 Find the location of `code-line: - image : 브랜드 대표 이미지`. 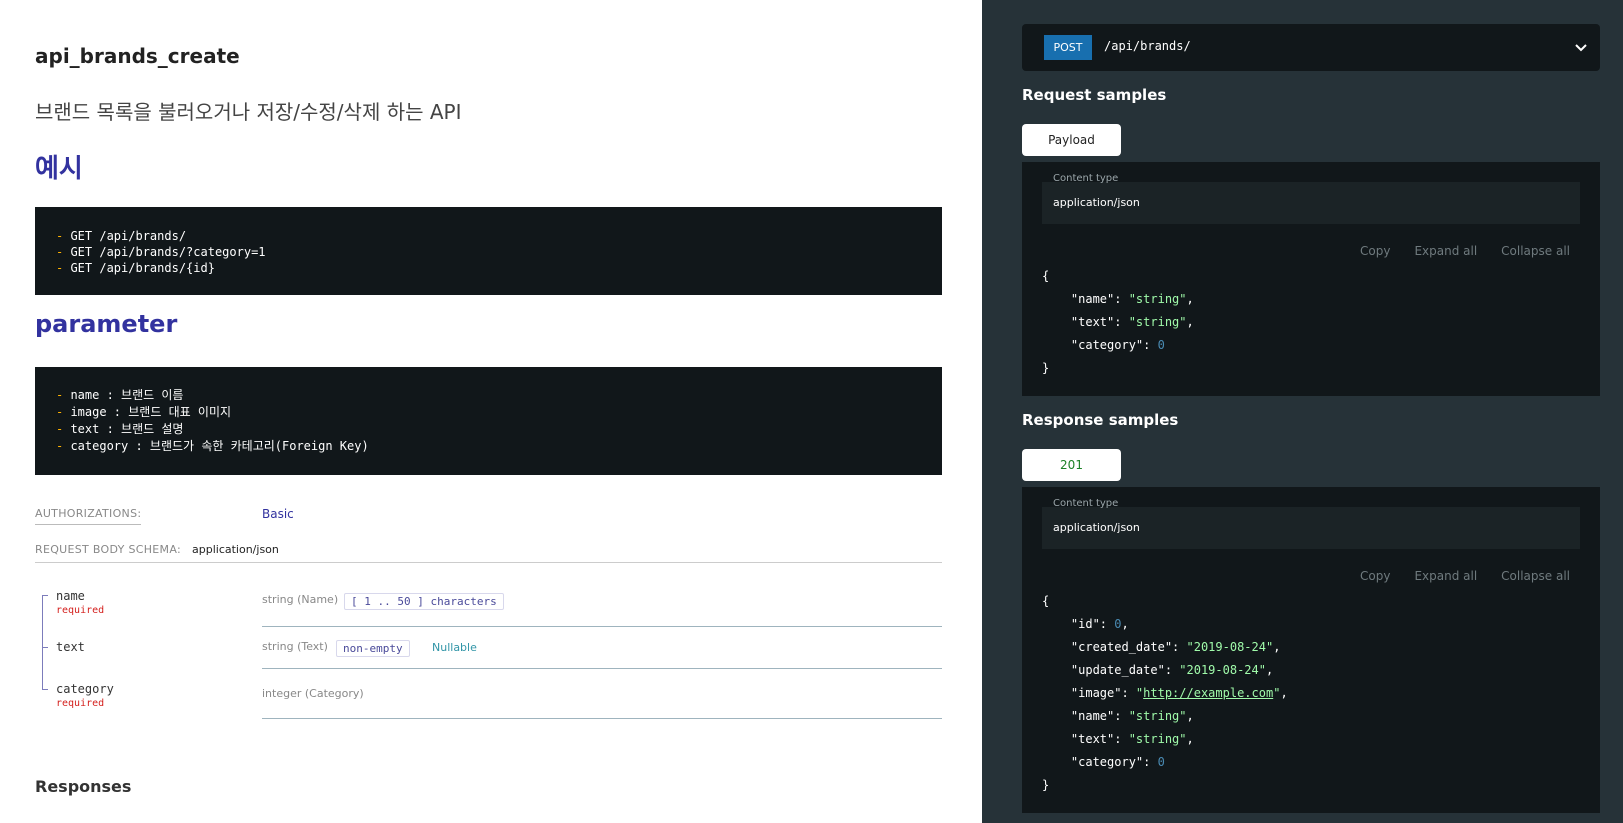

code-line: - image : 브랜드 대표 이미지 is located at coordinates (144, 412).